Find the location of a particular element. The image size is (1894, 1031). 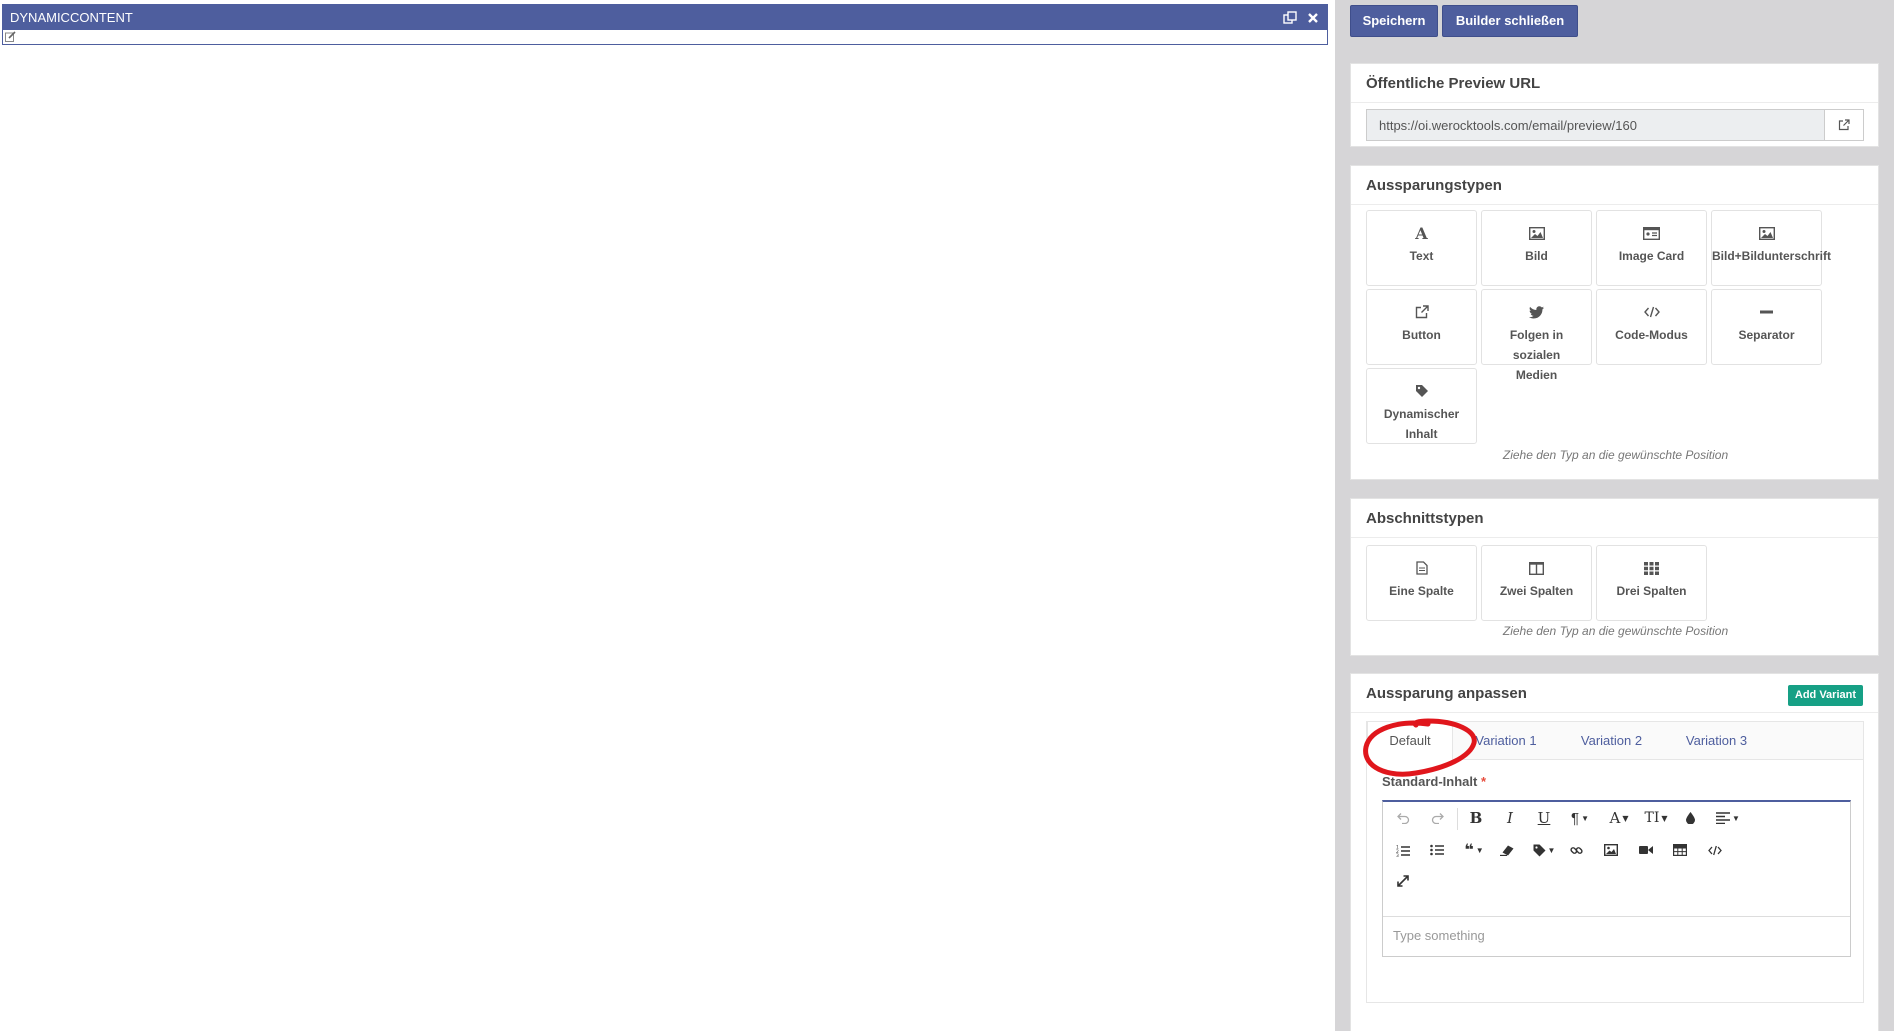

dynamic-content-block: DYNAMICCONTENT is located at coordinates (665, 24).